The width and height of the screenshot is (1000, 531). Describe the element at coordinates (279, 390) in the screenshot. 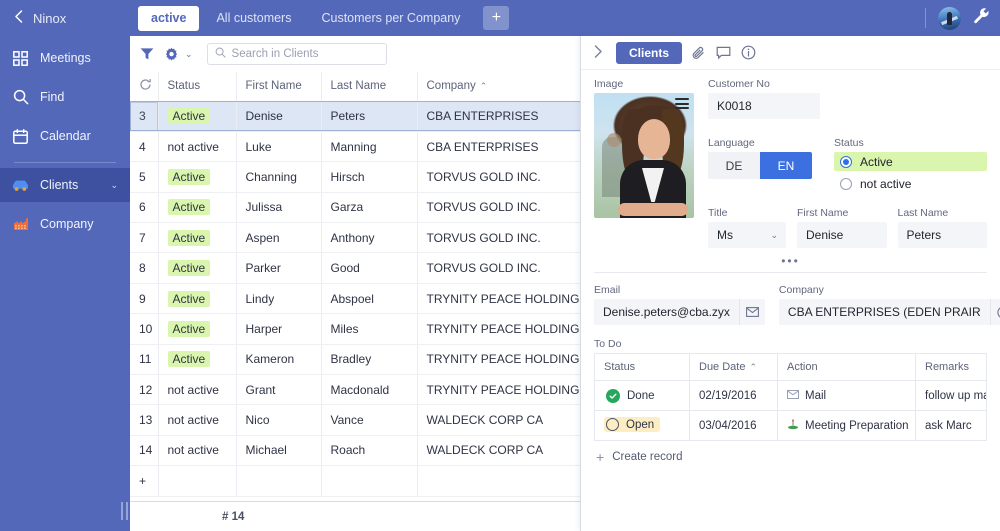

I see `cell-first-name: Grant` at that location.